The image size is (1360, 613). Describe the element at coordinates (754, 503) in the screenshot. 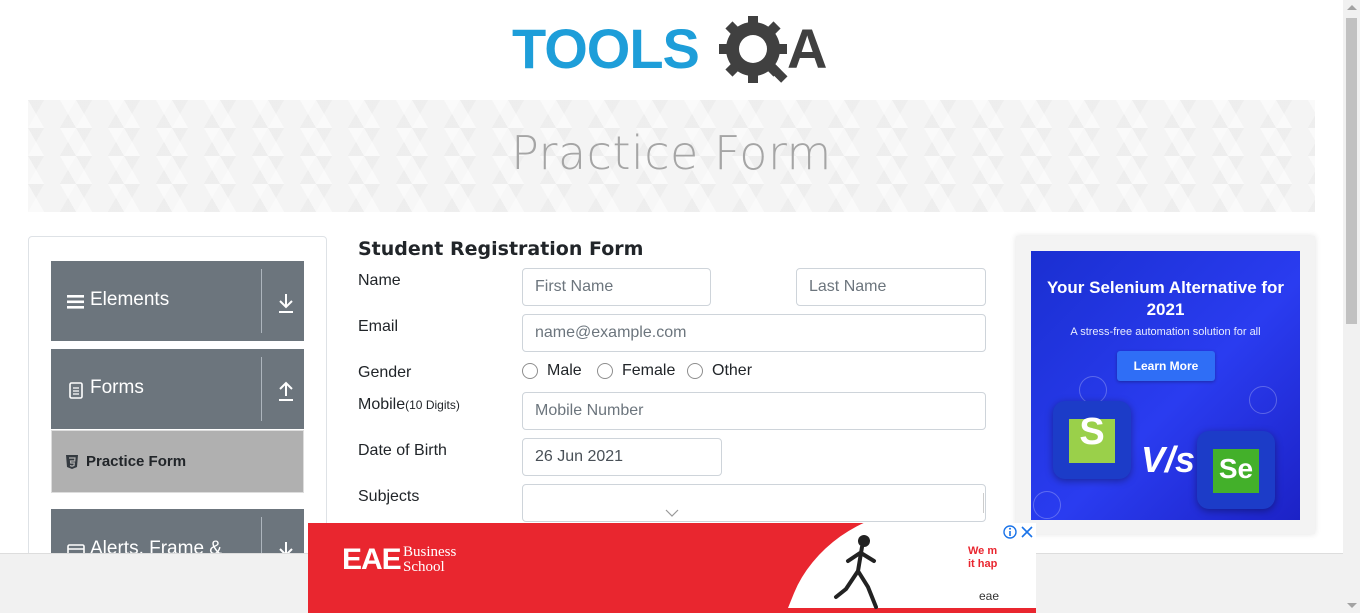

I see `subjects-input` at that location.